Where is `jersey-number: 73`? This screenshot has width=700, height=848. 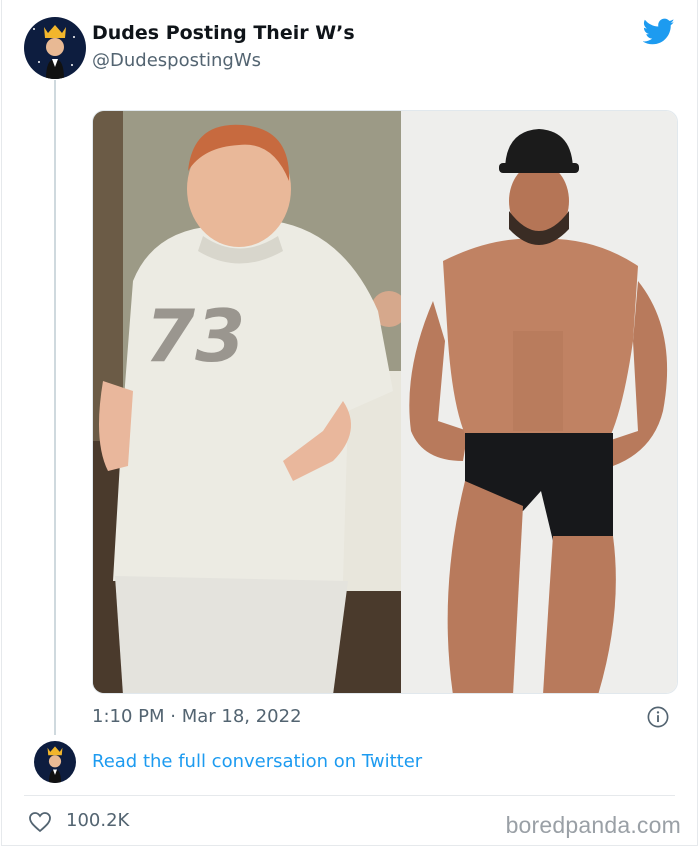 jersey-number: 73 is located at coordinates (195, 336).